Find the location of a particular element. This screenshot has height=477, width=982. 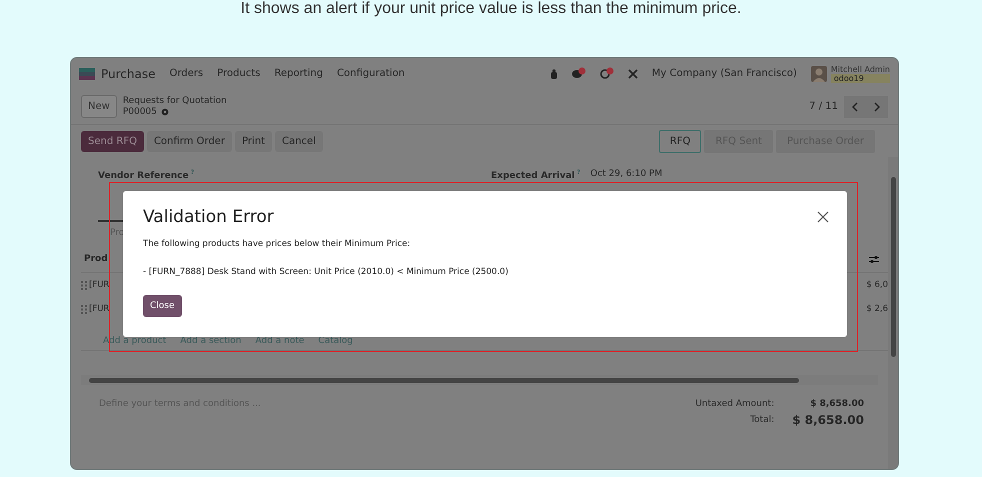

dialog-detail: - [FURN_7888] Desk Stand with Screen: Unit Price (2010.0) < Minimum Price (2500.0) is located at coordinates (326, 272).